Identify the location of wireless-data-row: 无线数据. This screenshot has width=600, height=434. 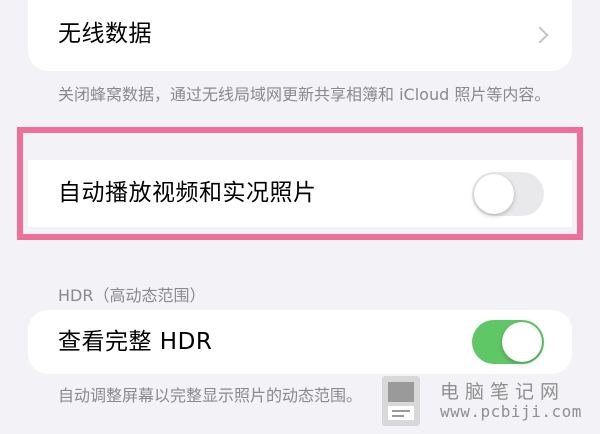
(300, 35).